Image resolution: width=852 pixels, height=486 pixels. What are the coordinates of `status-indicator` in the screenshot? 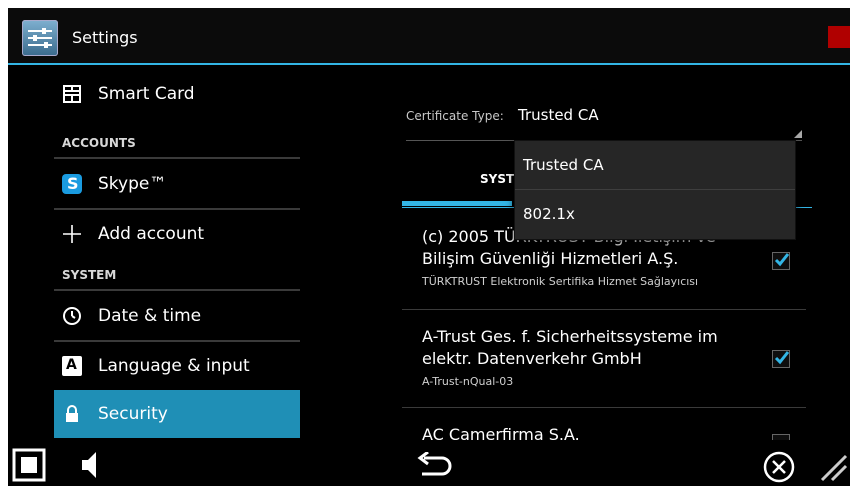 It's located at (839, 37).